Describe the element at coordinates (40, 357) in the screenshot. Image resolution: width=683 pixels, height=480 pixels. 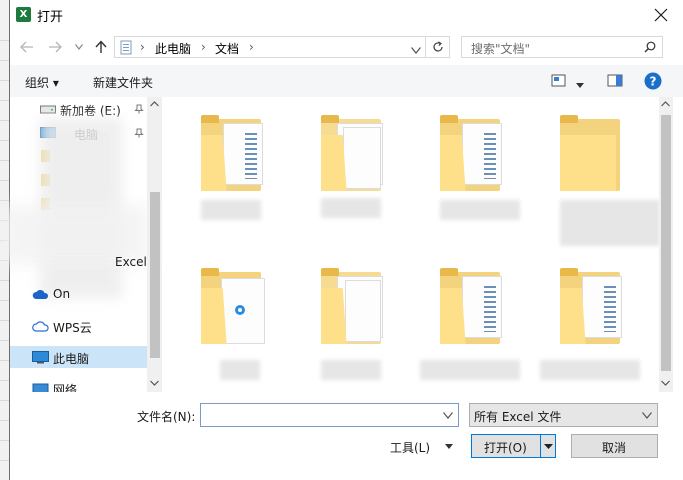
I see `computer-icon` at that location.